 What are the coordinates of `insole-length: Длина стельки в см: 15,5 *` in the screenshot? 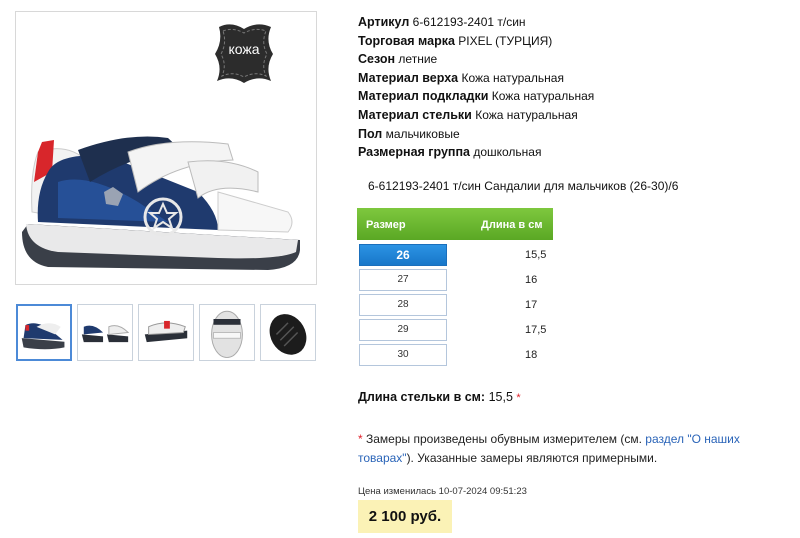 It's located at (439, 397).